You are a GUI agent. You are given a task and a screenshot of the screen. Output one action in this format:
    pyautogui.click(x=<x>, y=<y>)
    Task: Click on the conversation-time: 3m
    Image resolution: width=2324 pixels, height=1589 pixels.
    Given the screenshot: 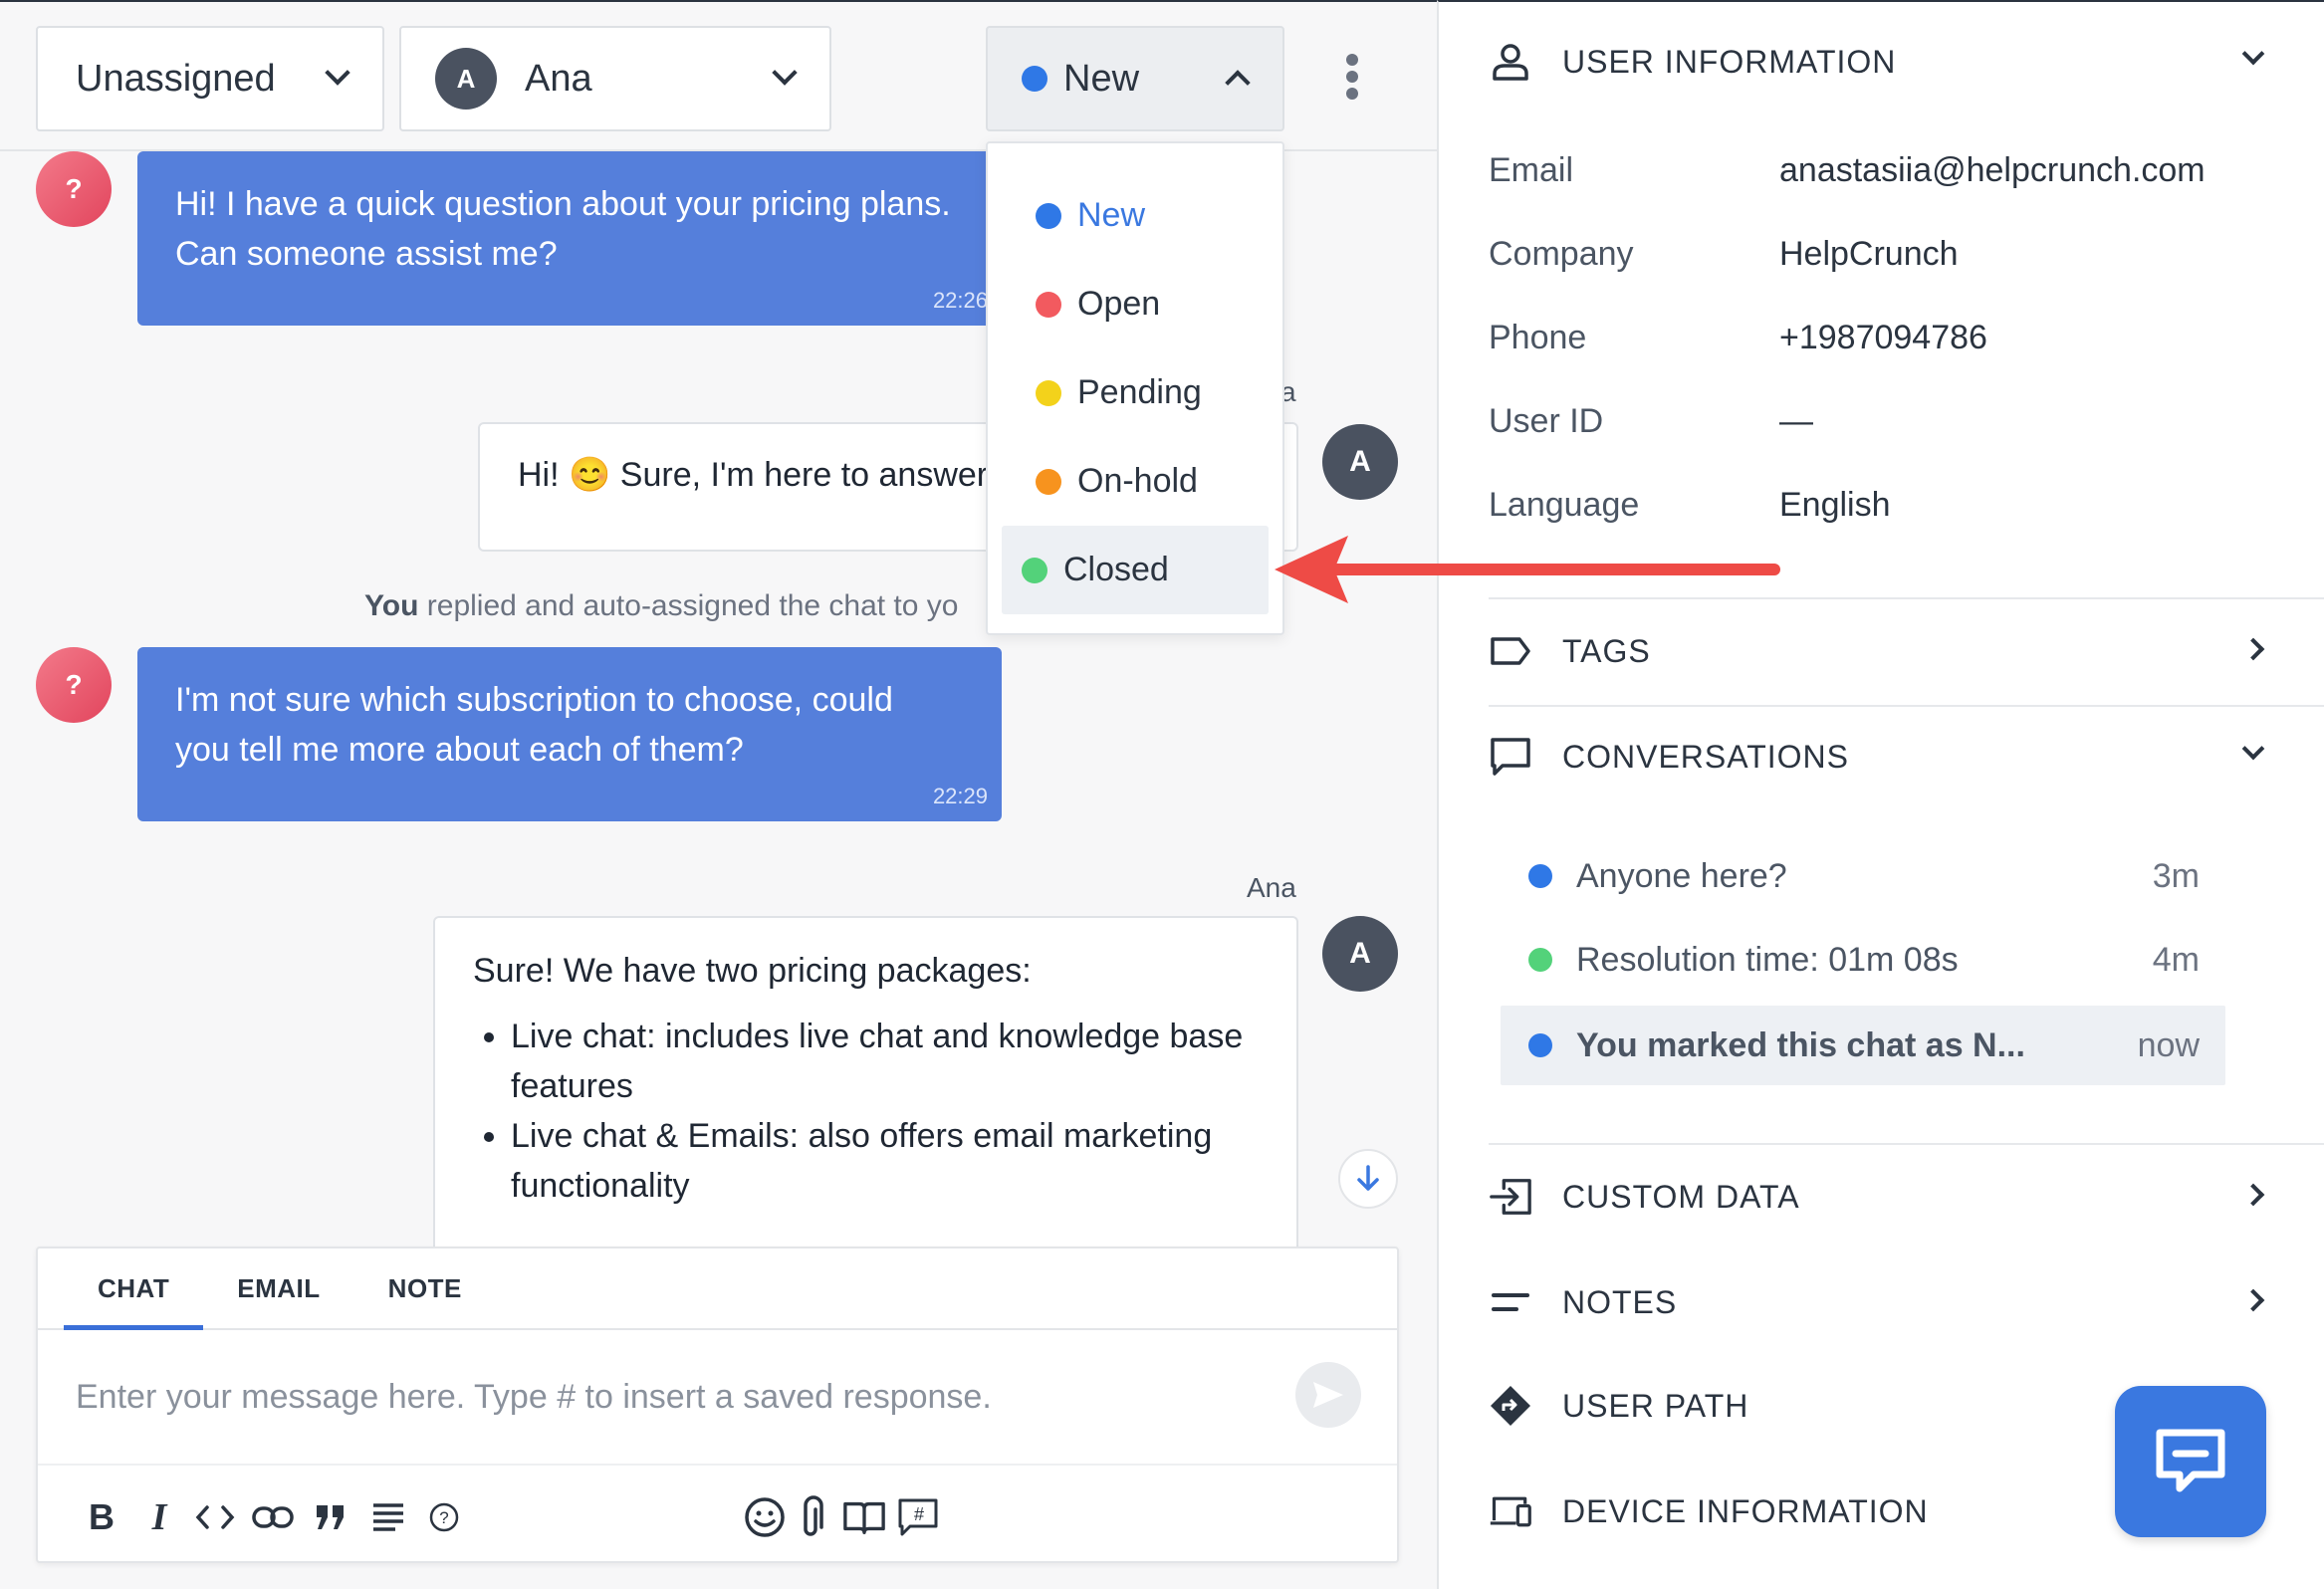 What is the action you would take?
    pyautogui.click(x=2176, y=875)
    